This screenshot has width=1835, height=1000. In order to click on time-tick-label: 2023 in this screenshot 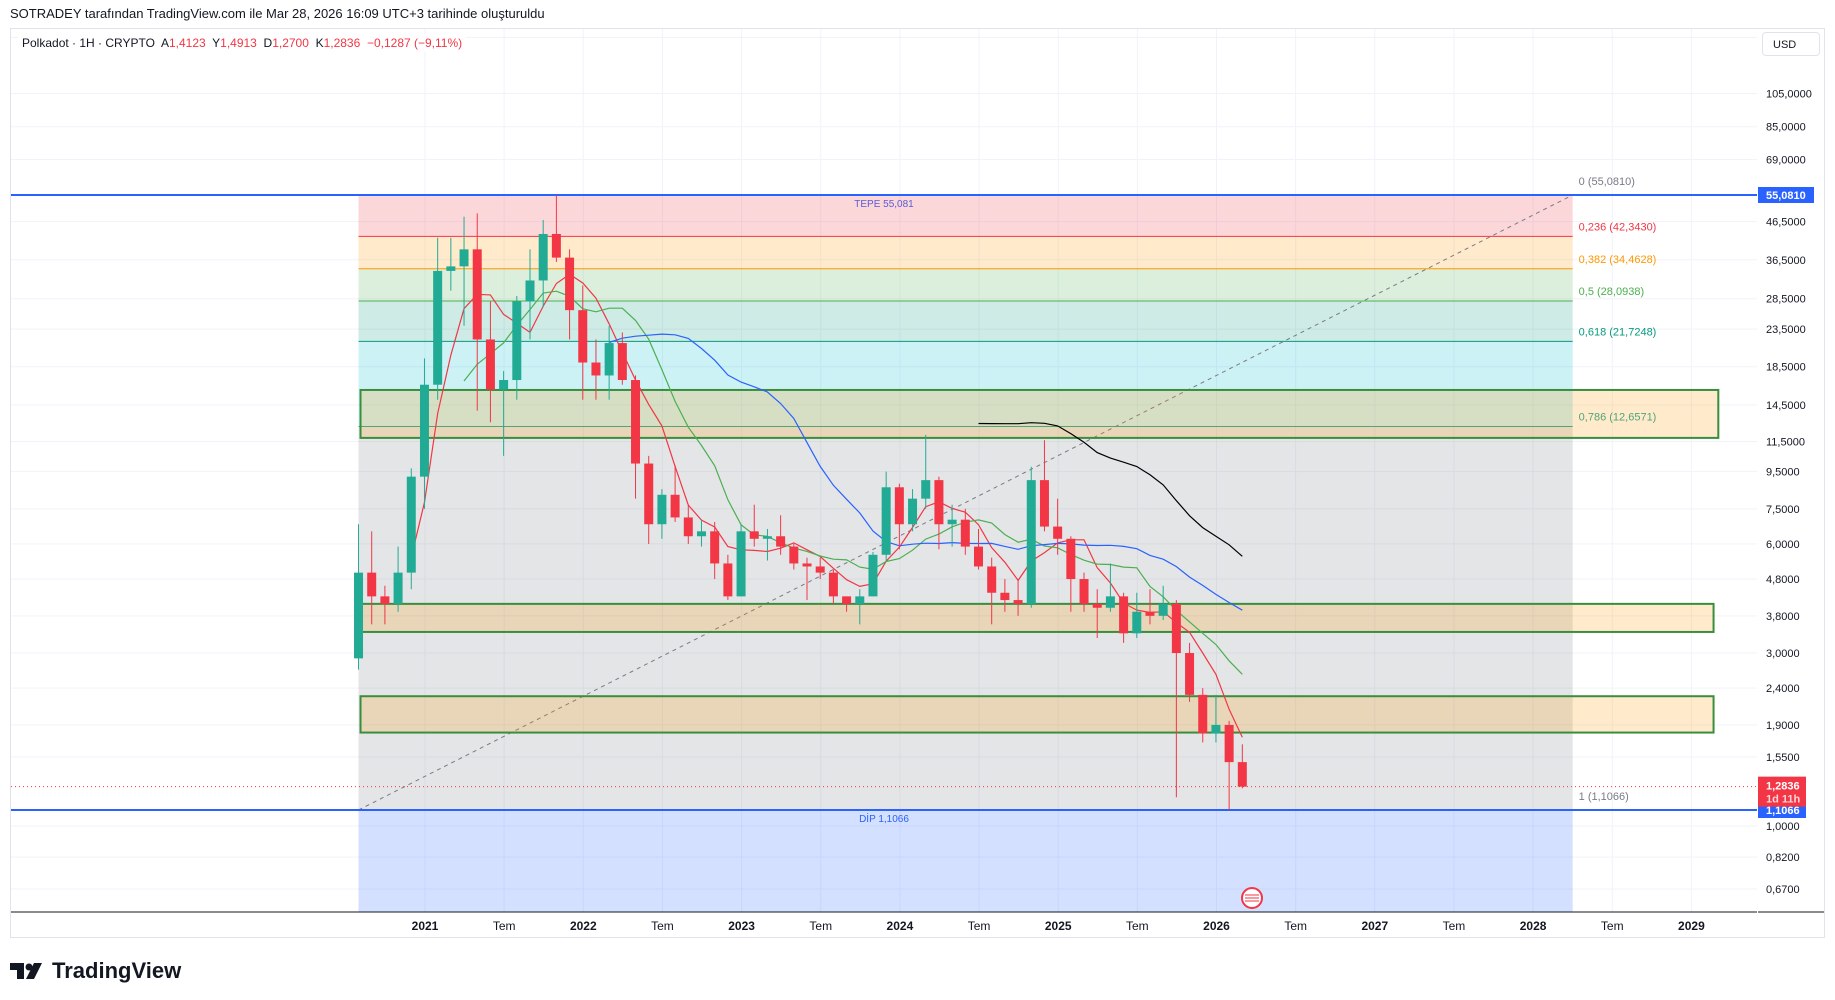, I will do `click(741, 926)`.